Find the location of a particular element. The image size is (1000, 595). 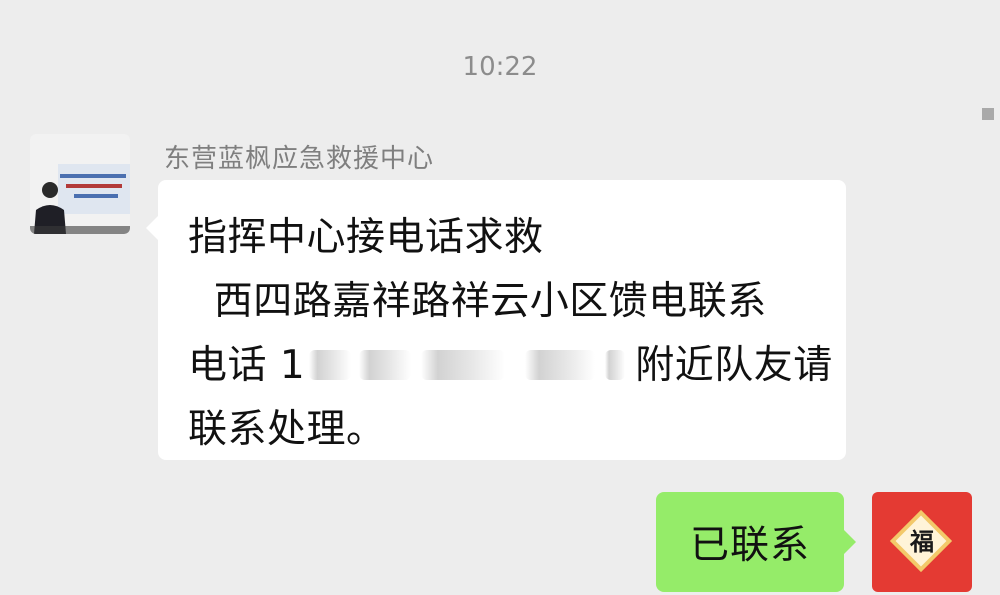

message-line: 指挥中心接电话求救 is located at coordinates (366, 237).